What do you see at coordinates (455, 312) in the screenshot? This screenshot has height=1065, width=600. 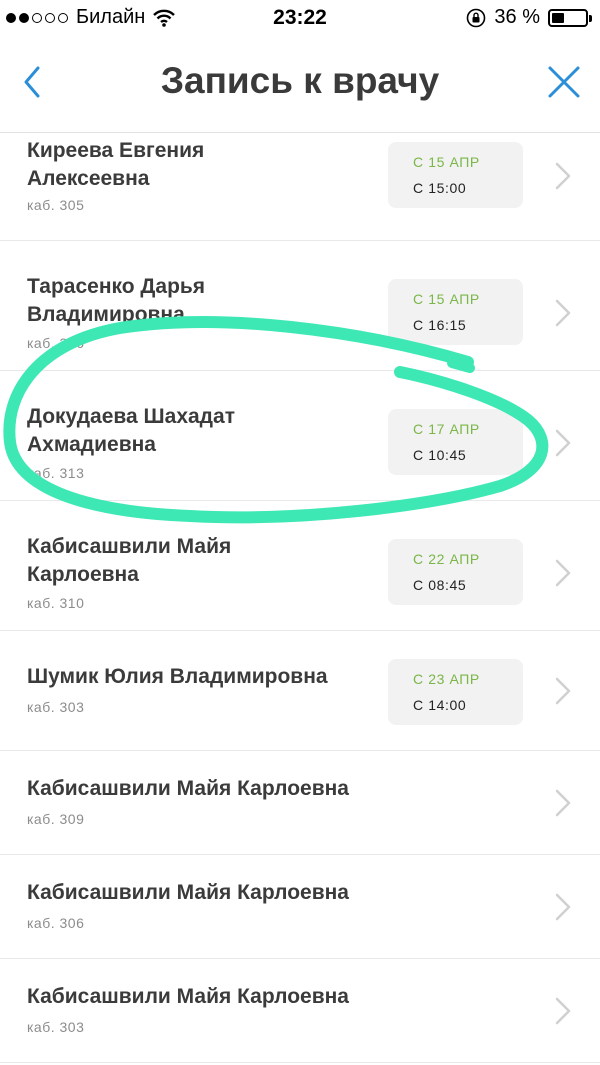 I see `slot-badge: С 15 АПР С 16:15` at bounding box center [455, 312].